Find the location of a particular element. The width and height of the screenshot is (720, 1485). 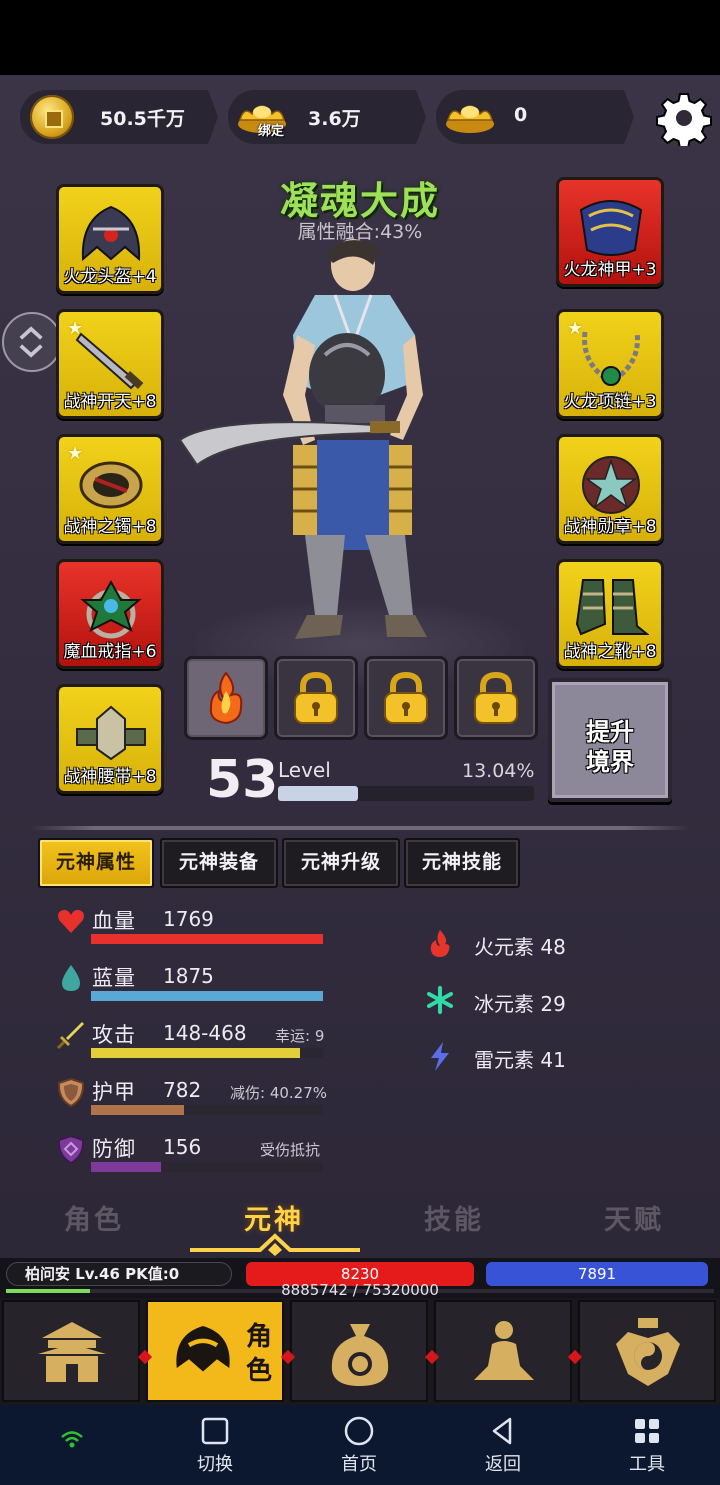

money-bag-icon is located at coordinates (360, 1355).